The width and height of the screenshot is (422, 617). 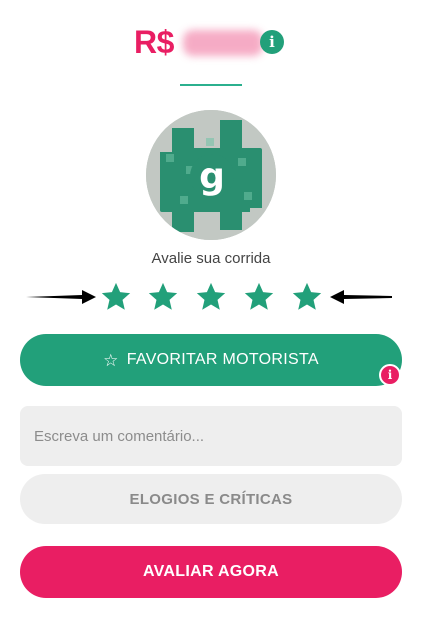 What do you see at coordinates (211, 258) in the screenshot?
I see `rating-prompt: Avalie sua corrida` at bounding box center [211, 258].